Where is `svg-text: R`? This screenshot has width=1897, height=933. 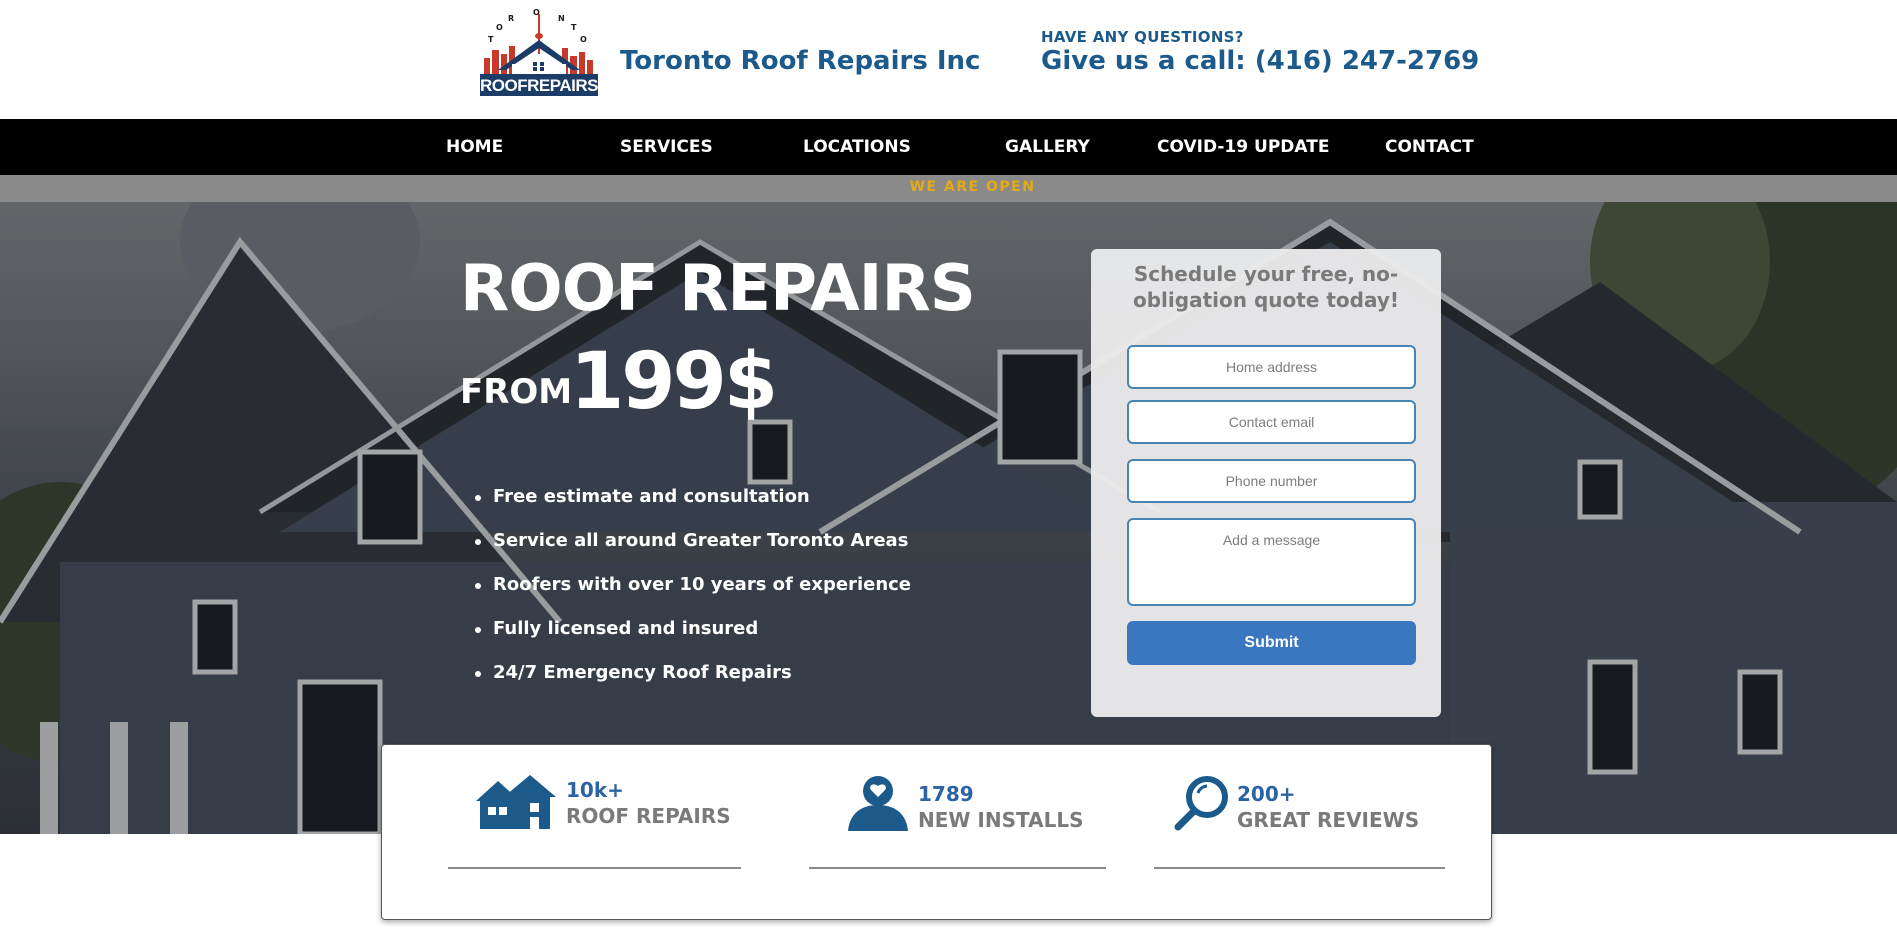 svg-text: R is located at coordinates (511, 18).